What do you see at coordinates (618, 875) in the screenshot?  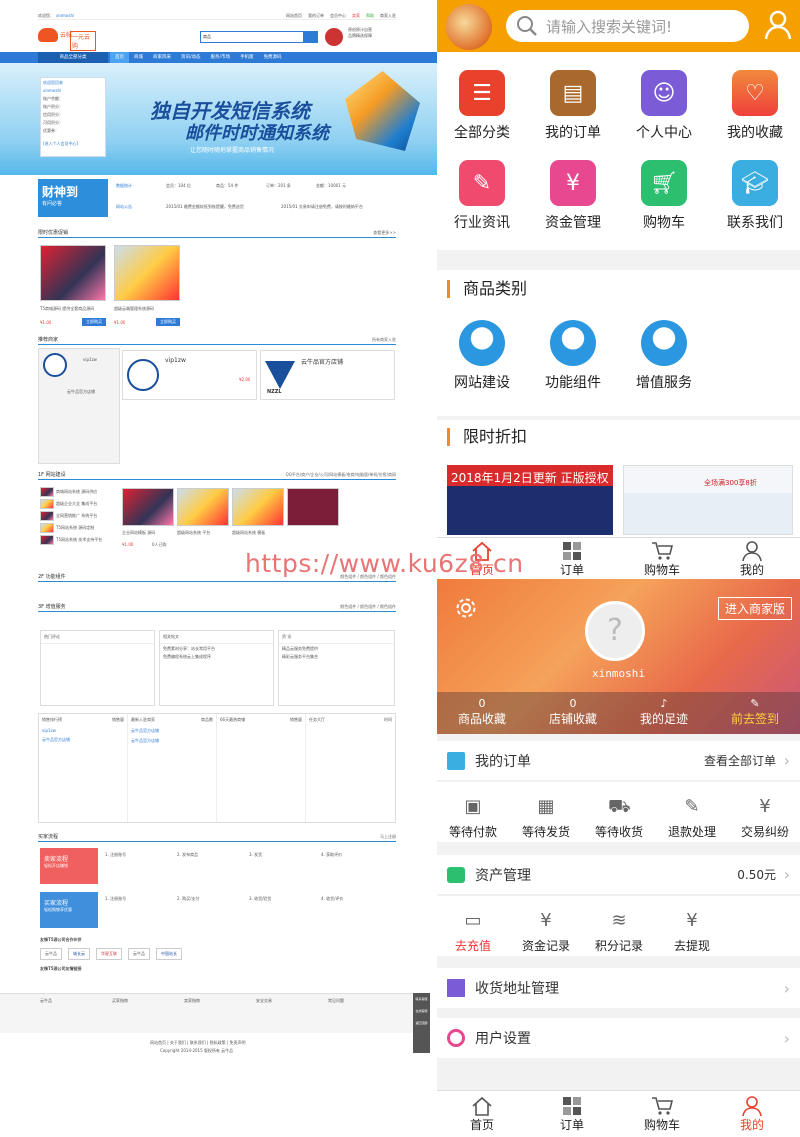 I see `asset-management-row: 资产管理 0.50元 ›` at bounding box center [618, 875].